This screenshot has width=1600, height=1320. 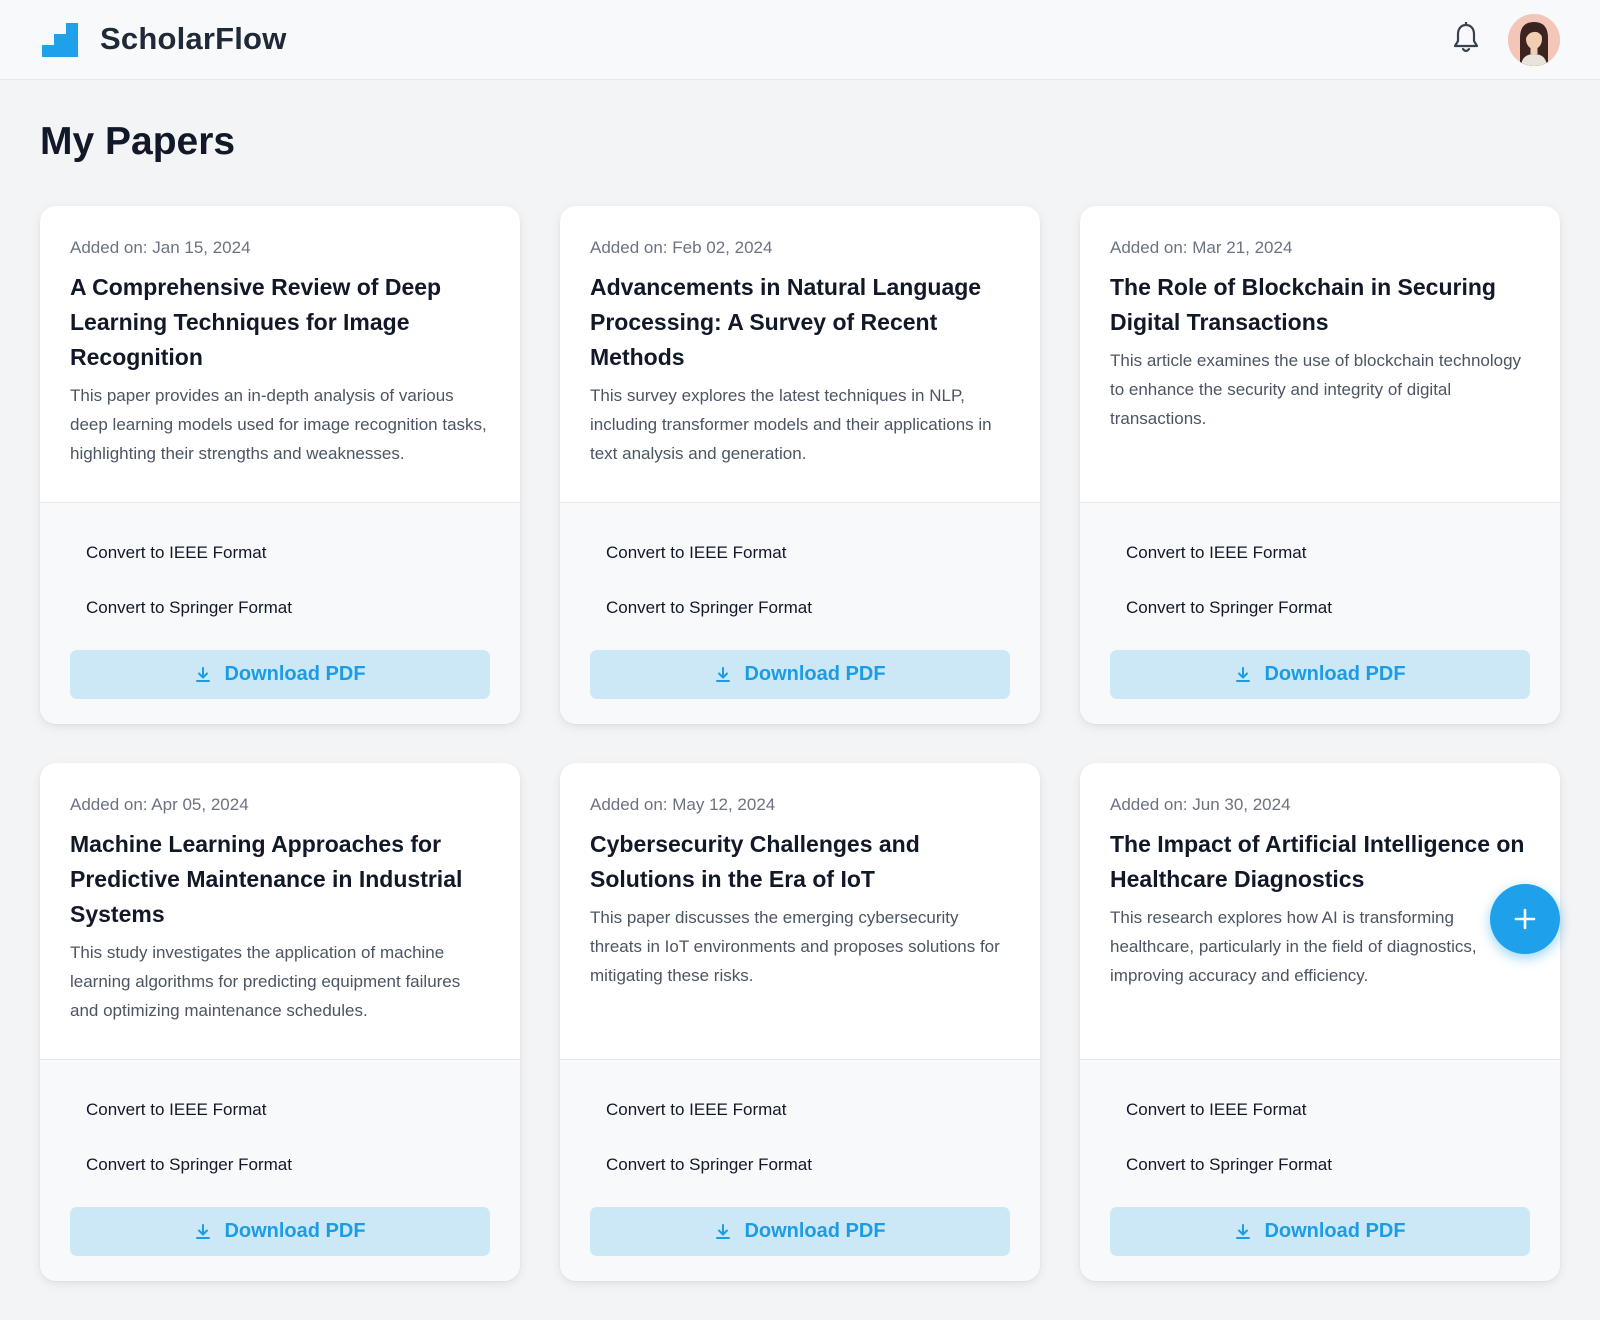 What do you see at coordinates (1200, 804) in the screenshot?
I see `paper-date: Added on: Jun 30, 2024` at bounding box center [1200, 804].